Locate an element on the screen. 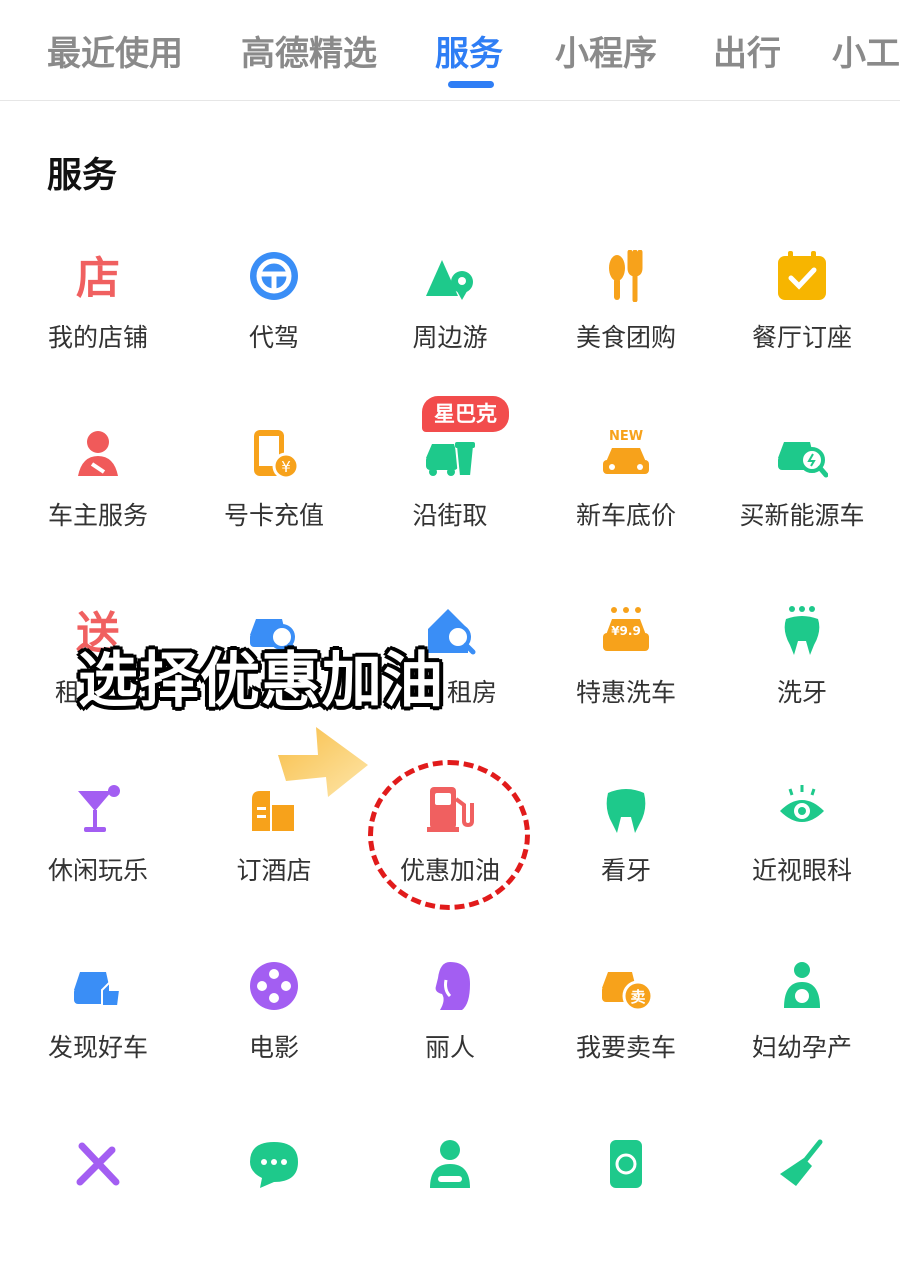  service-chat is located at coordinates (274, 1213).